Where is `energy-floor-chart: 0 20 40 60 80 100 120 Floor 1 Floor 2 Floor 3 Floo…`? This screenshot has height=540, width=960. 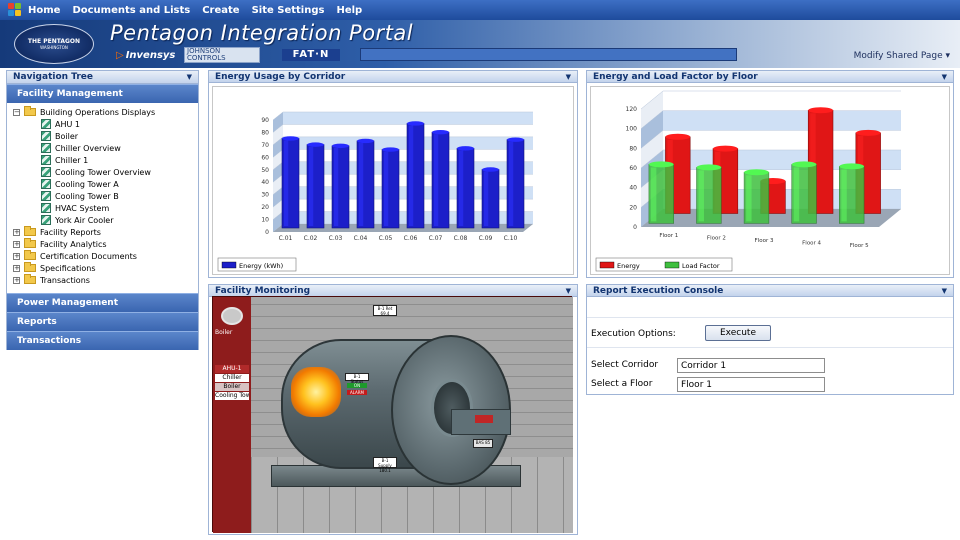 energy-floor-chart: 0 20 40 60 80 100 120 Floor 1 Floor 2 Floor 3 Floo… is located at coordinates (748, 181).